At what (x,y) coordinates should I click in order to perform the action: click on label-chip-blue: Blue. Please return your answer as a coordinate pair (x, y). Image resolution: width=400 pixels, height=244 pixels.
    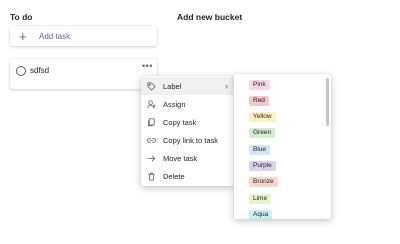
    Looking at the image, I should click on (260, 150).